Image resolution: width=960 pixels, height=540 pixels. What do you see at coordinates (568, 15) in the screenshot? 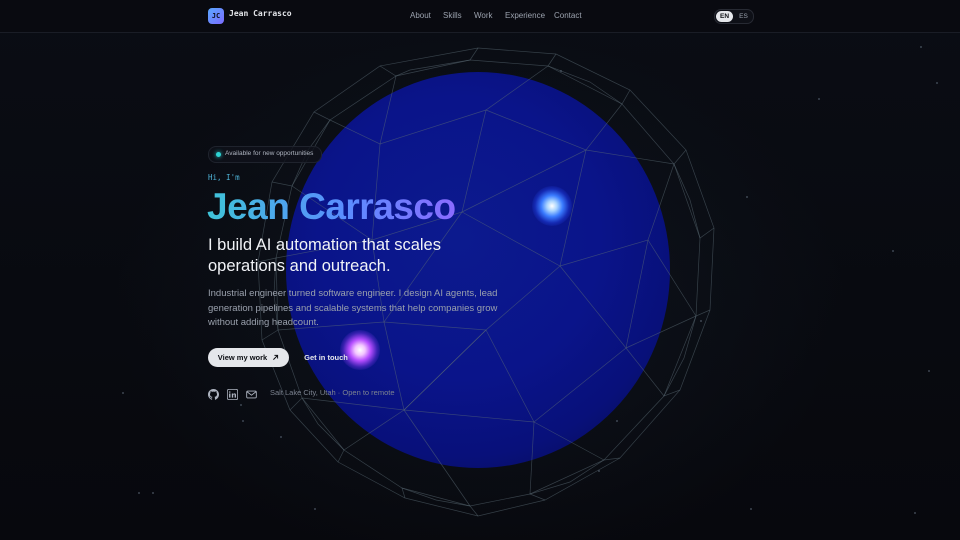
I see `nav-contact: Contact` at bounding box center [568, 15].